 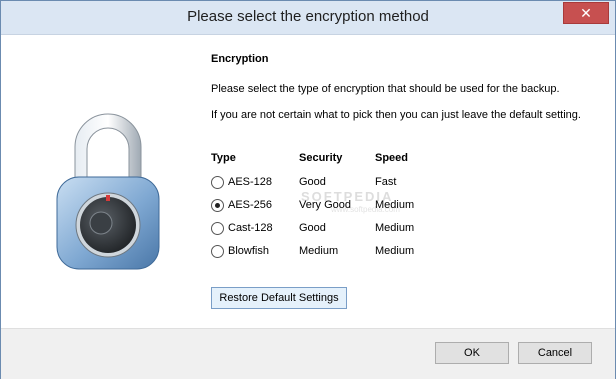 I want to click on header-speed: Speed, so click(x=392, y=158).